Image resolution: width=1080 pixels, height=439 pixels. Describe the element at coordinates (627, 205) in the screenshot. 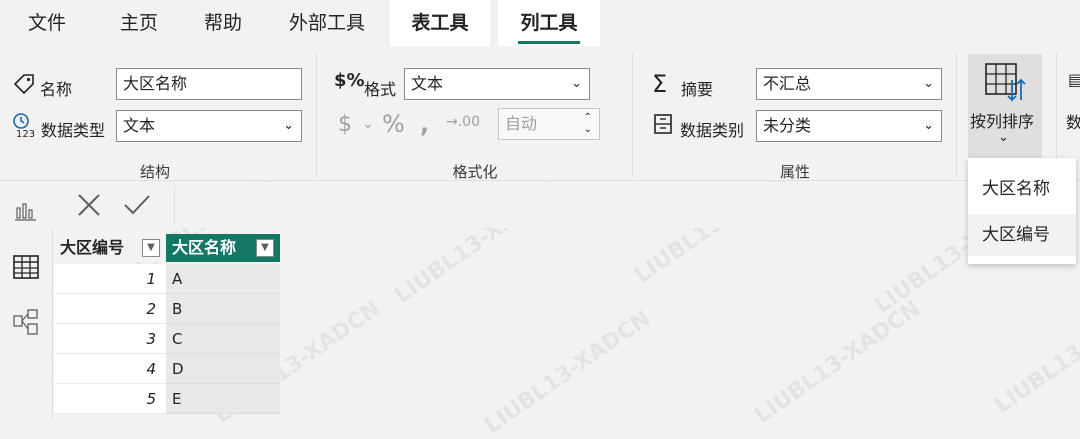

I see `formula-input` at that location.